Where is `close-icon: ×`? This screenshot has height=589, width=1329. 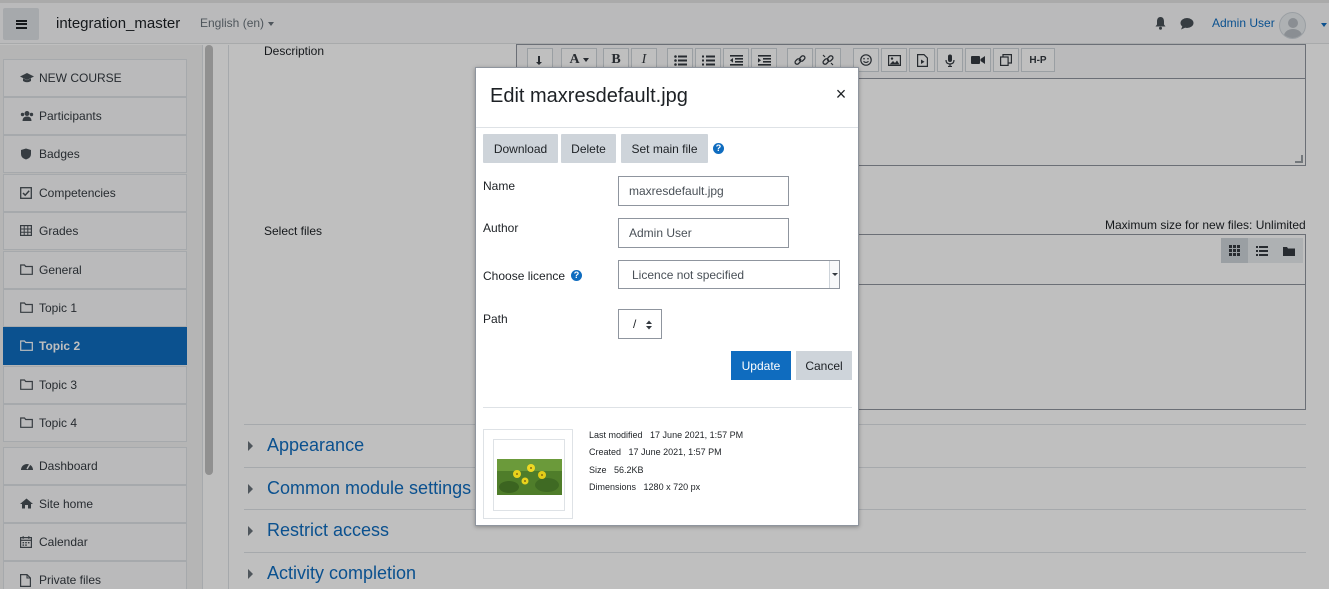 close-icon: × is located at coordinates (841, 94).